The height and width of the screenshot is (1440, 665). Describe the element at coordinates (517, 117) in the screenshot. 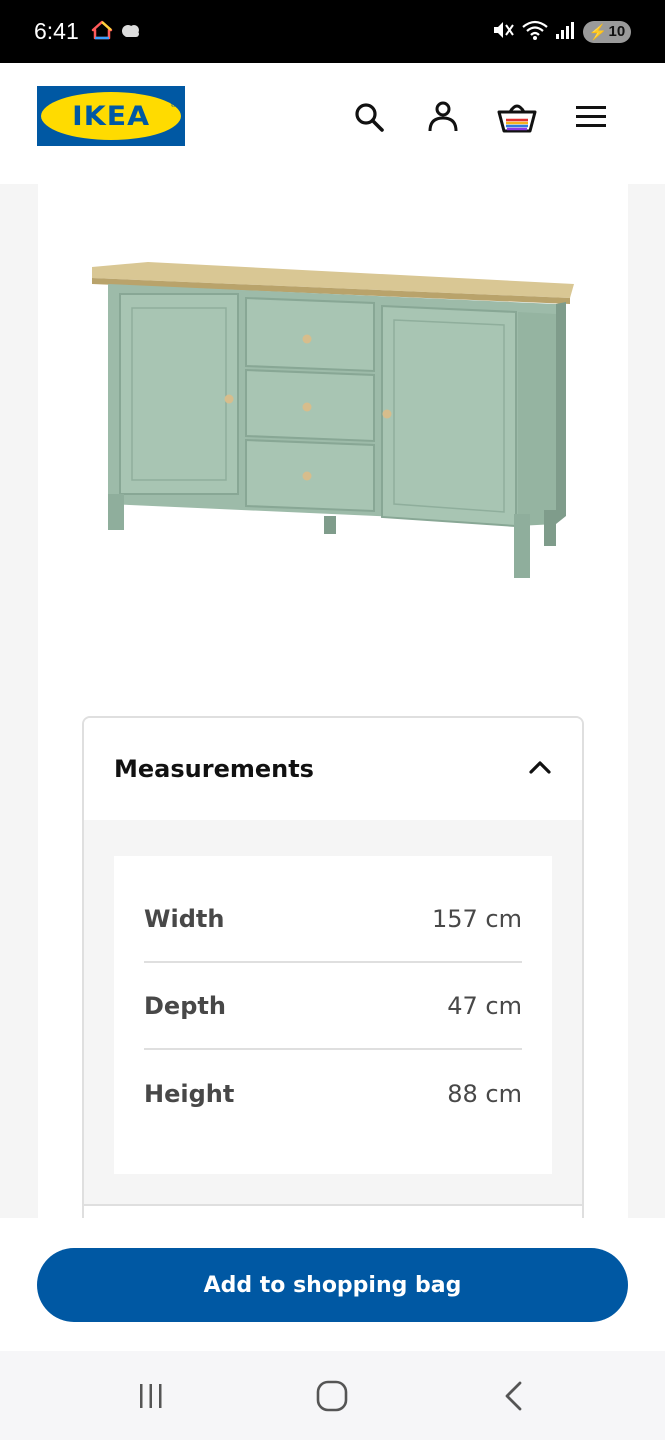

I see `shopping-bag-icon` at that location.